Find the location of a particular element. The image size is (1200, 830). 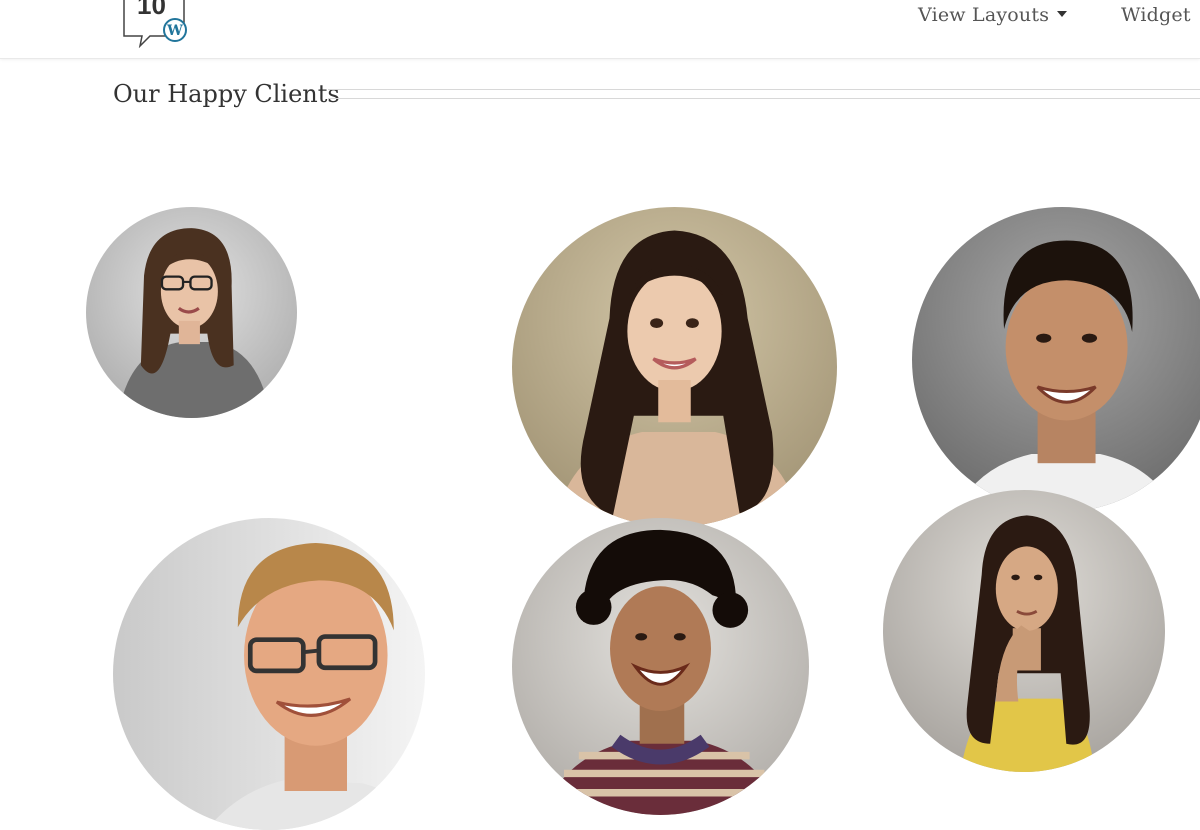

client-avatar-man-curly-hair is located at coordinates (660, 666).